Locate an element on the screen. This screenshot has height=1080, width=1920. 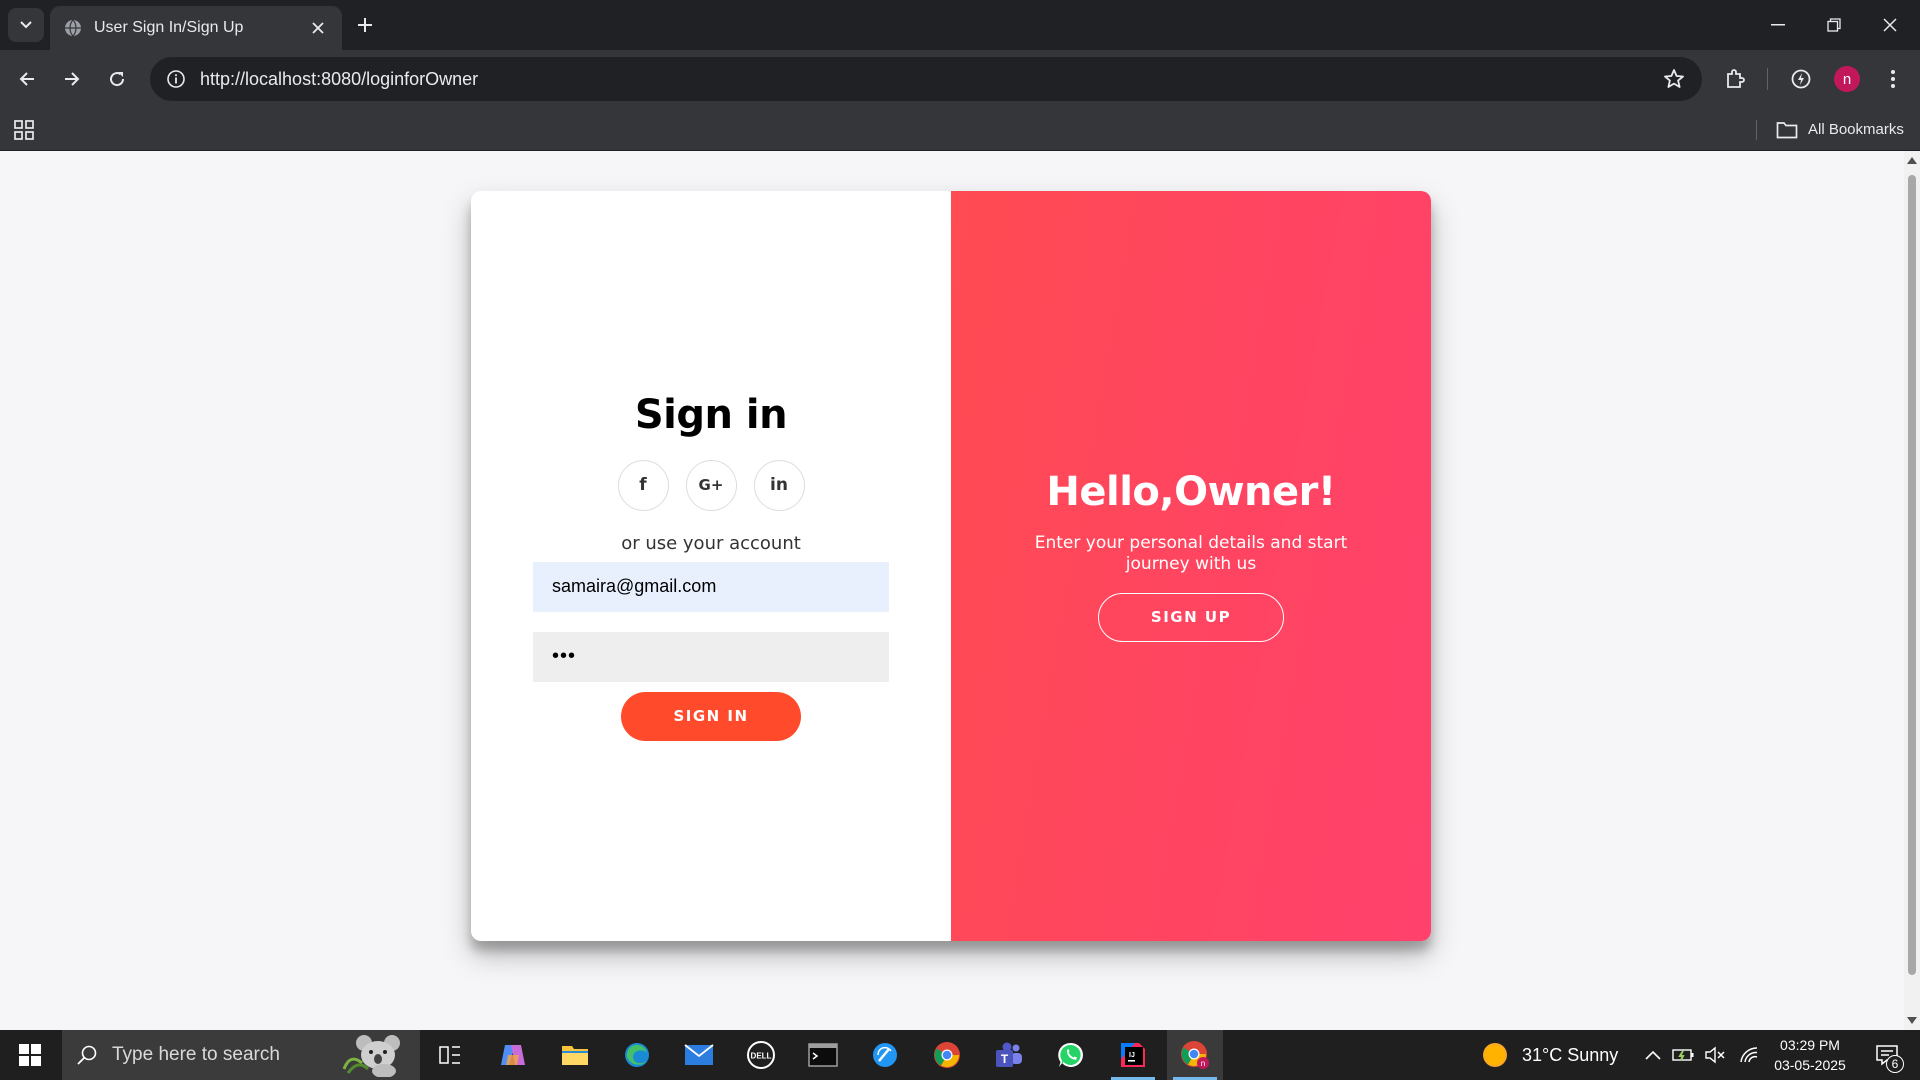
intellij-app: IJ is located at coordinates (1133, 1055).